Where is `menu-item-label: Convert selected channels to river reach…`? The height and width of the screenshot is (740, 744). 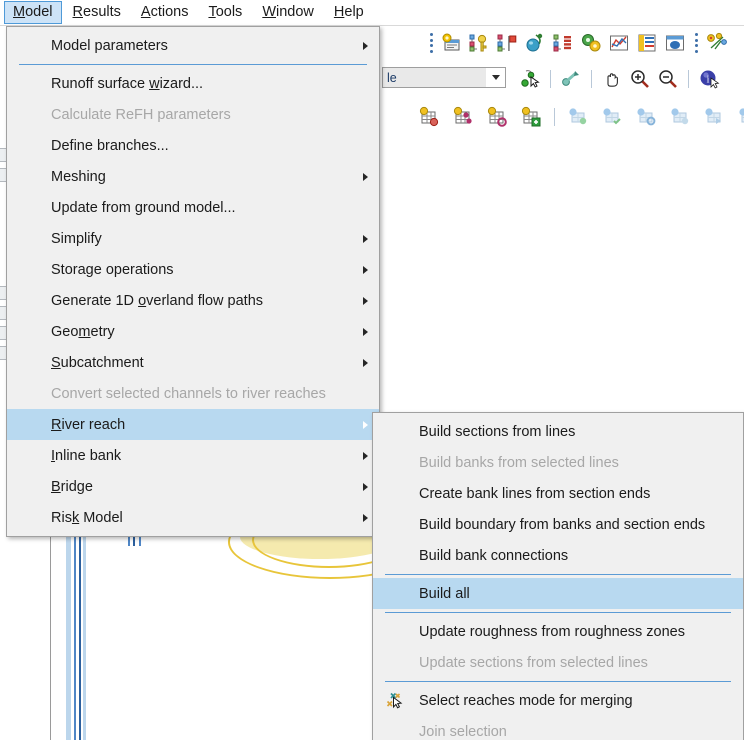 menu-item-label: Convert selected channels to river reach… is located at coordinates (188, 393).